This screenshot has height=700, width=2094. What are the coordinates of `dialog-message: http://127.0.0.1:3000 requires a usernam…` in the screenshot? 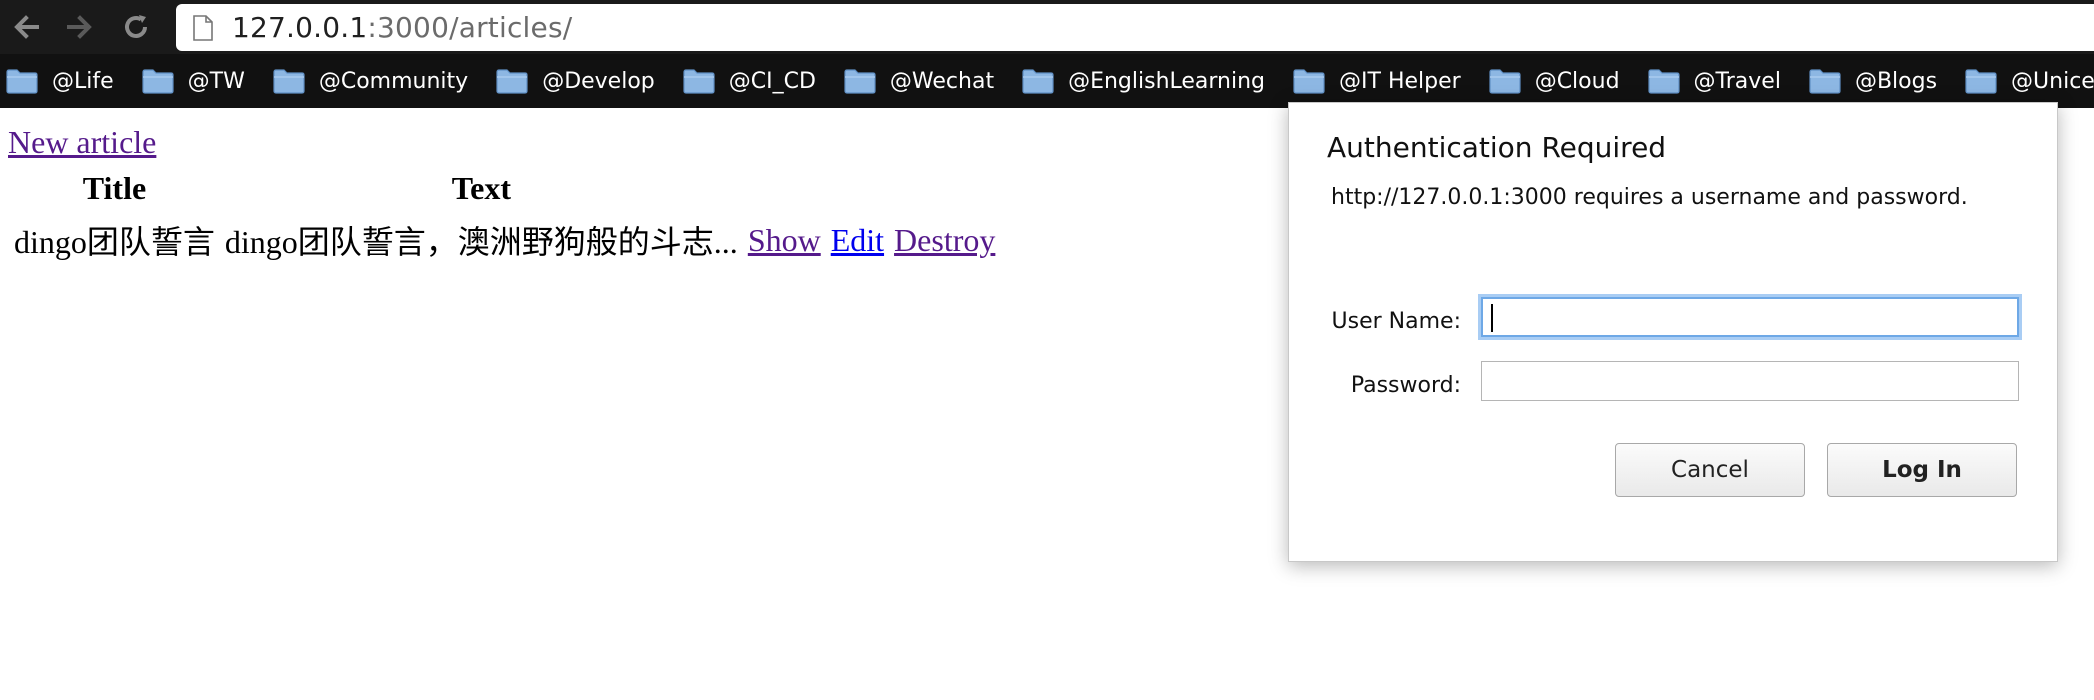 It's located at (1649, 197).